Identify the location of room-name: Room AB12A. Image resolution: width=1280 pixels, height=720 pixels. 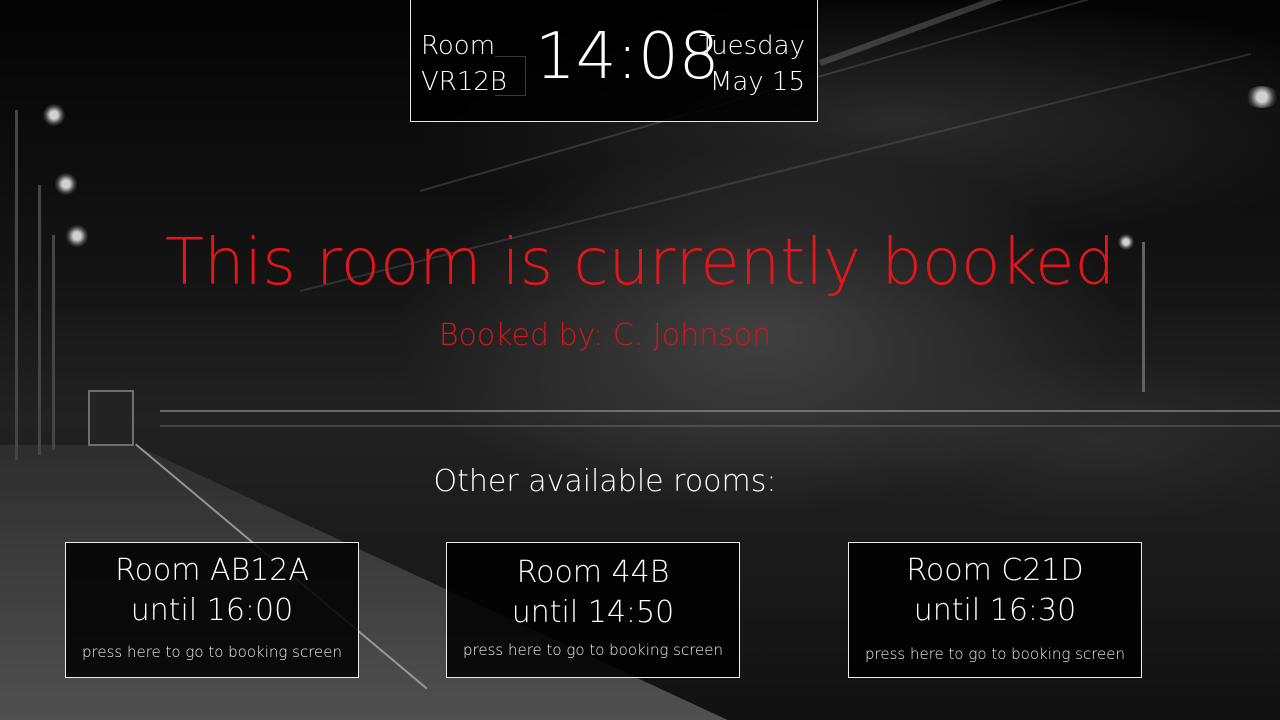
(212, 570).